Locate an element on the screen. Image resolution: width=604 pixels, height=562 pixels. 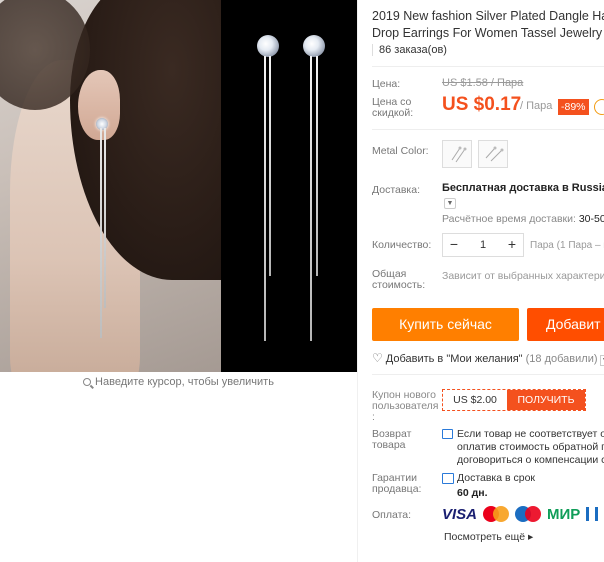
wishlist-label: Добавить в "Мои желания" is located at coordinates (454, 359).